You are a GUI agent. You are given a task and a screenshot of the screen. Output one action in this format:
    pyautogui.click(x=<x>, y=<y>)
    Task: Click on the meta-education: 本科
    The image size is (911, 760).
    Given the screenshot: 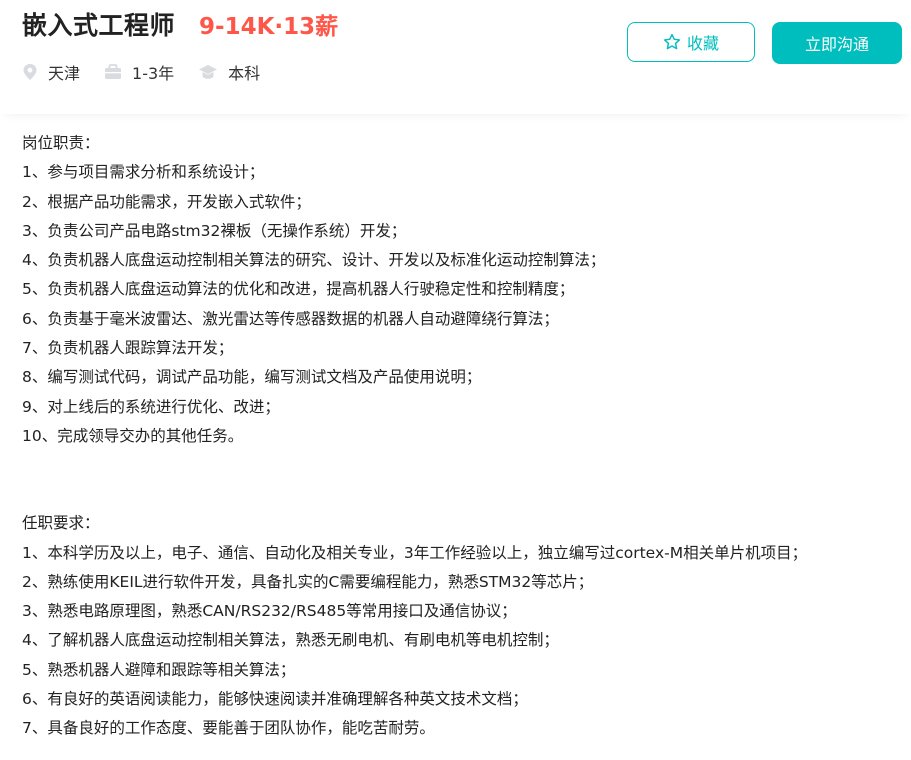 What is the action you would take?
    pyautogui.click(x=229, y=72)
    